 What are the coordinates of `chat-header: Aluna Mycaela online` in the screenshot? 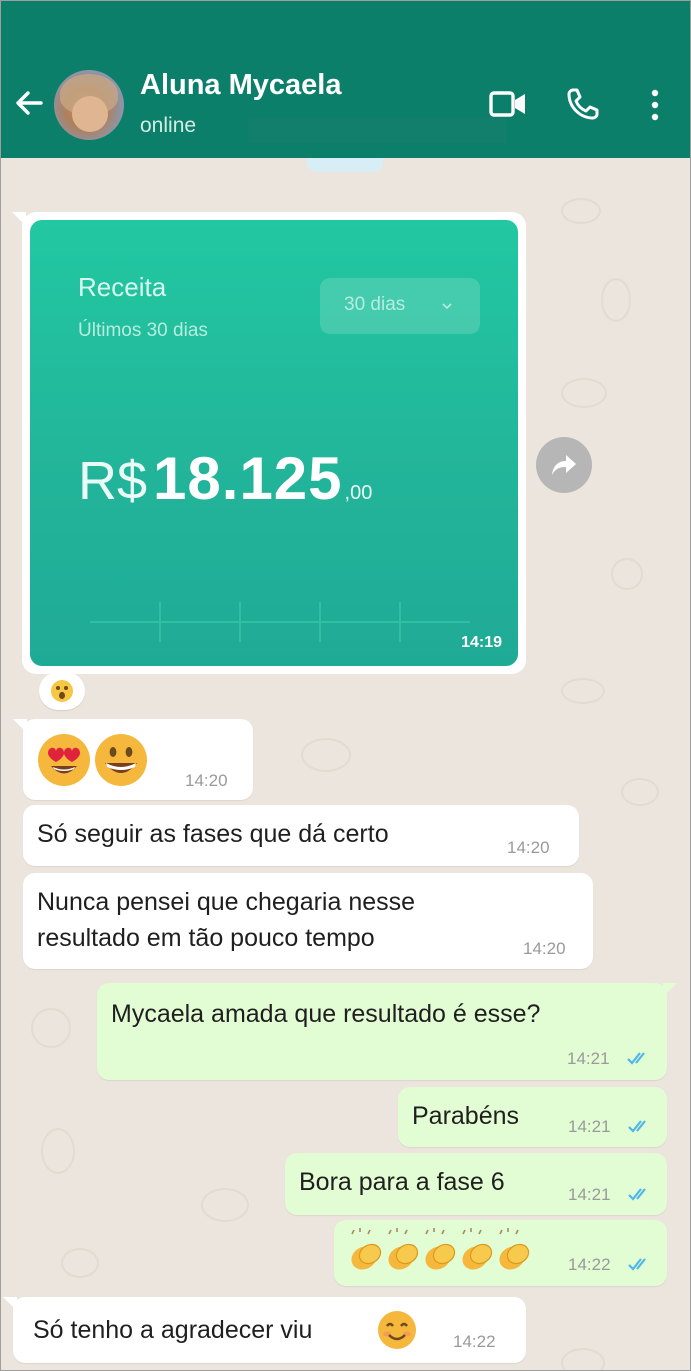 It's located at (345, 79).